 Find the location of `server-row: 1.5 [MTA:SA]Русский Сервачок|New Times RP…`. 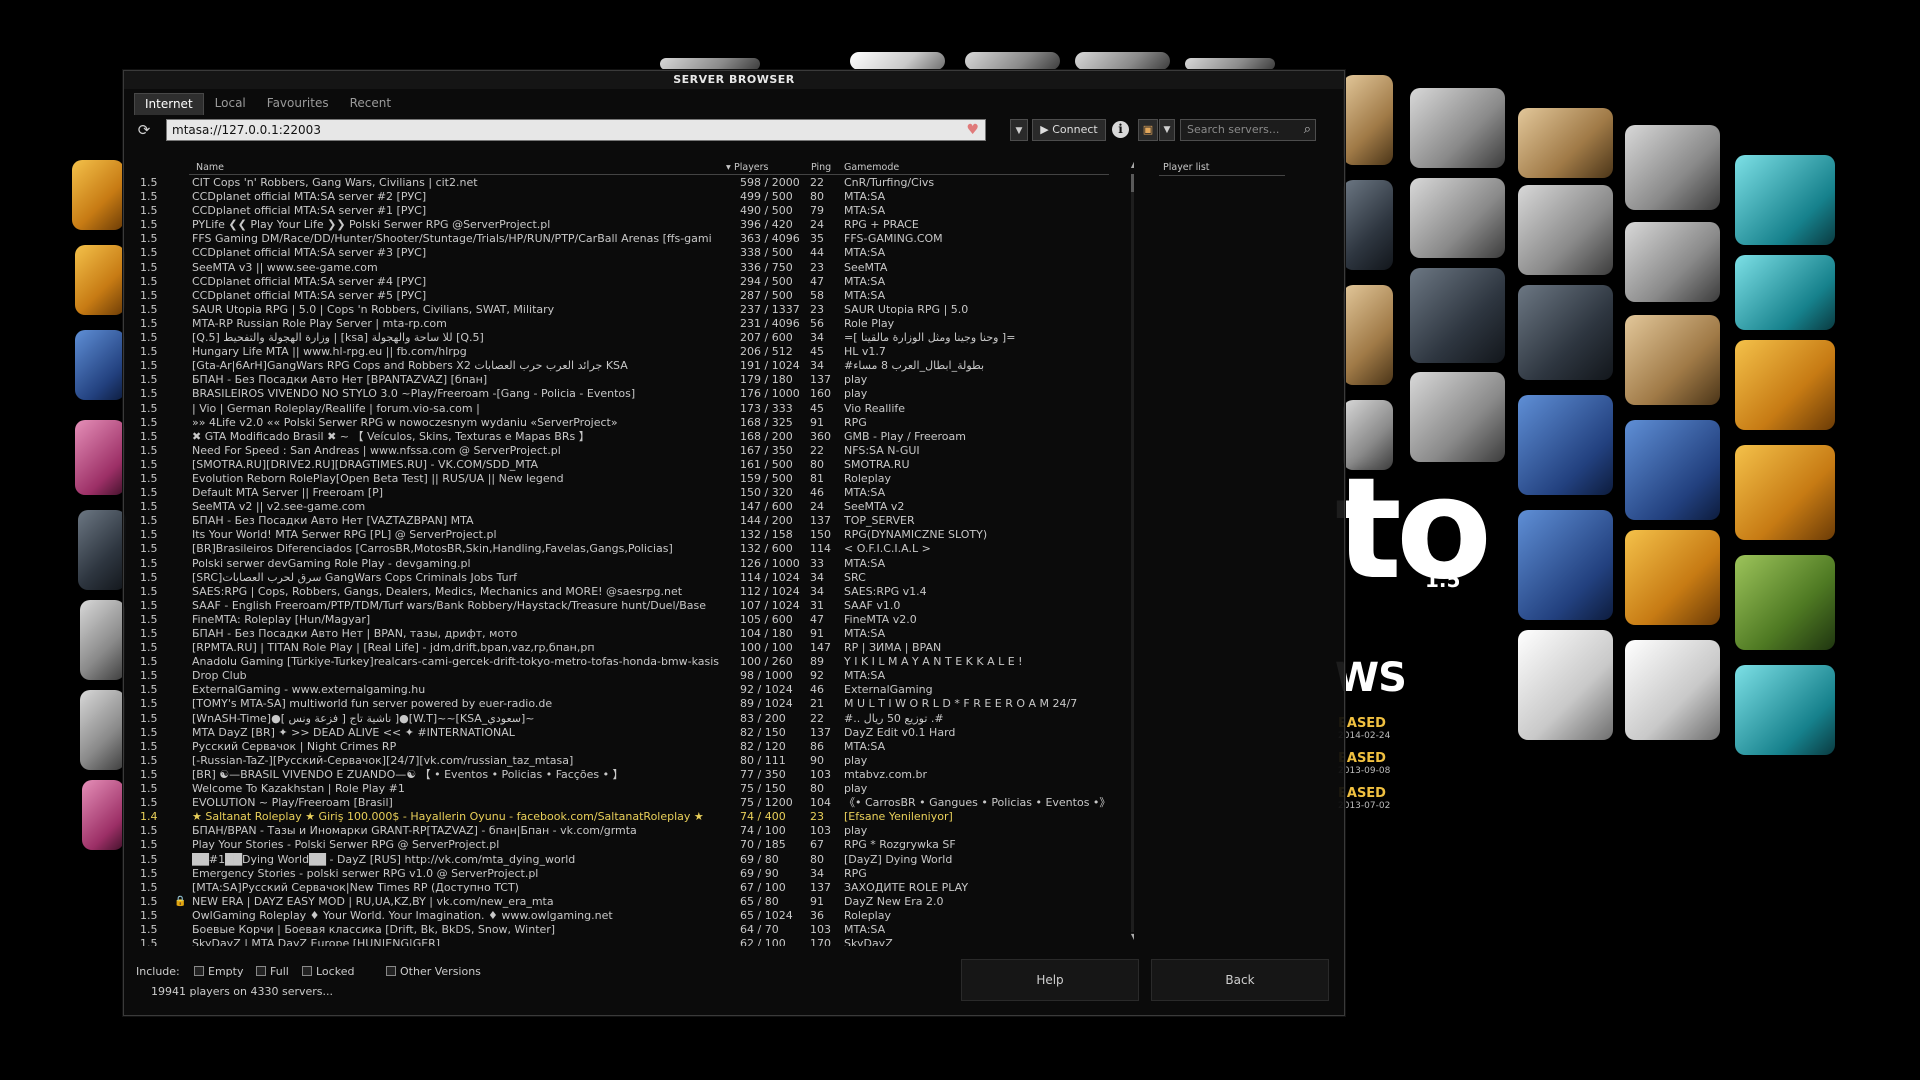

server-row: 1.5 [MTA:SA]Русский Сервачок|New Times RP… is located at coordinates (626, 888).